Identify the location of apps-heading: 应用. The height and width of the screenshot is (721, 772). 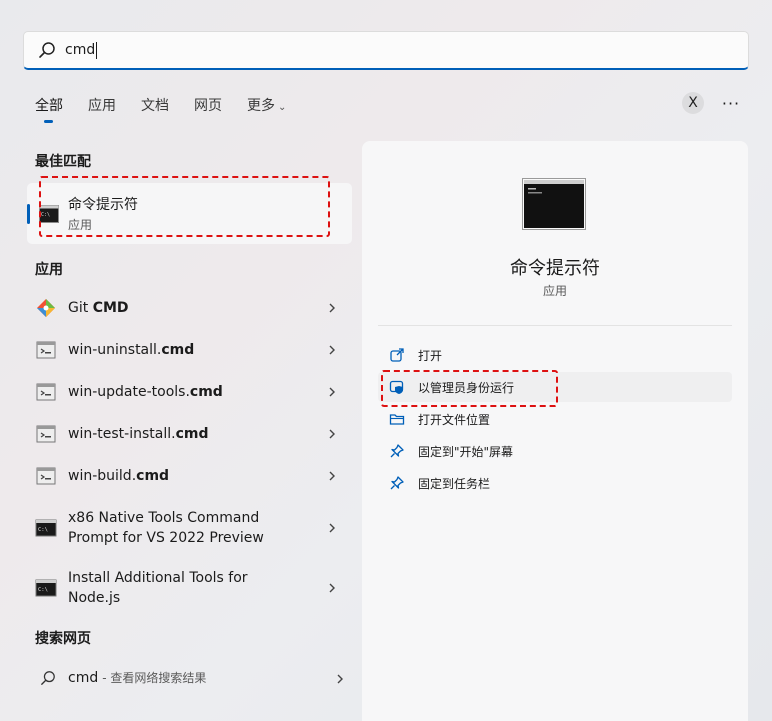
(49, 270).